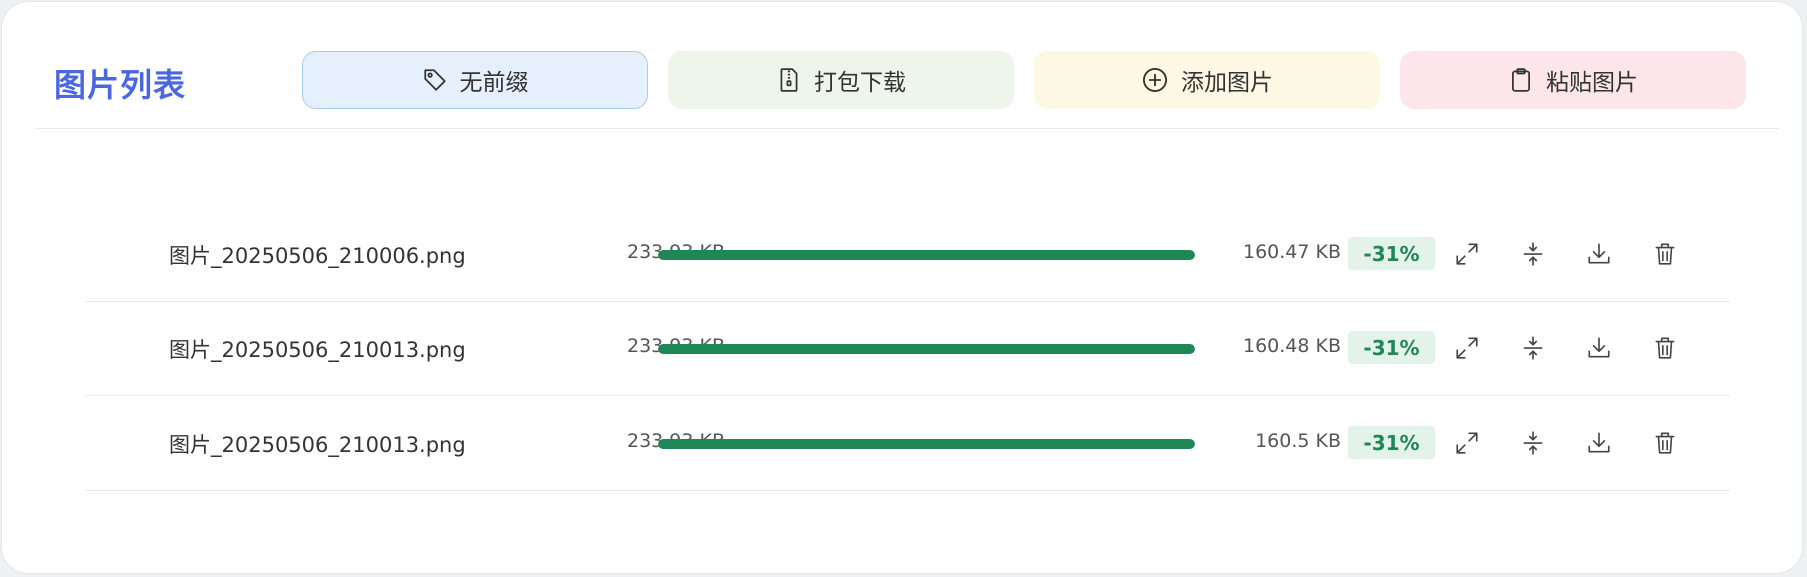 This screenshot has width=1807, height=577. What do you see at coordinates (317, 256) in the screenshot?
I see `file-name: 图片_20250506_210006.png` at bounding box center [317, 256].